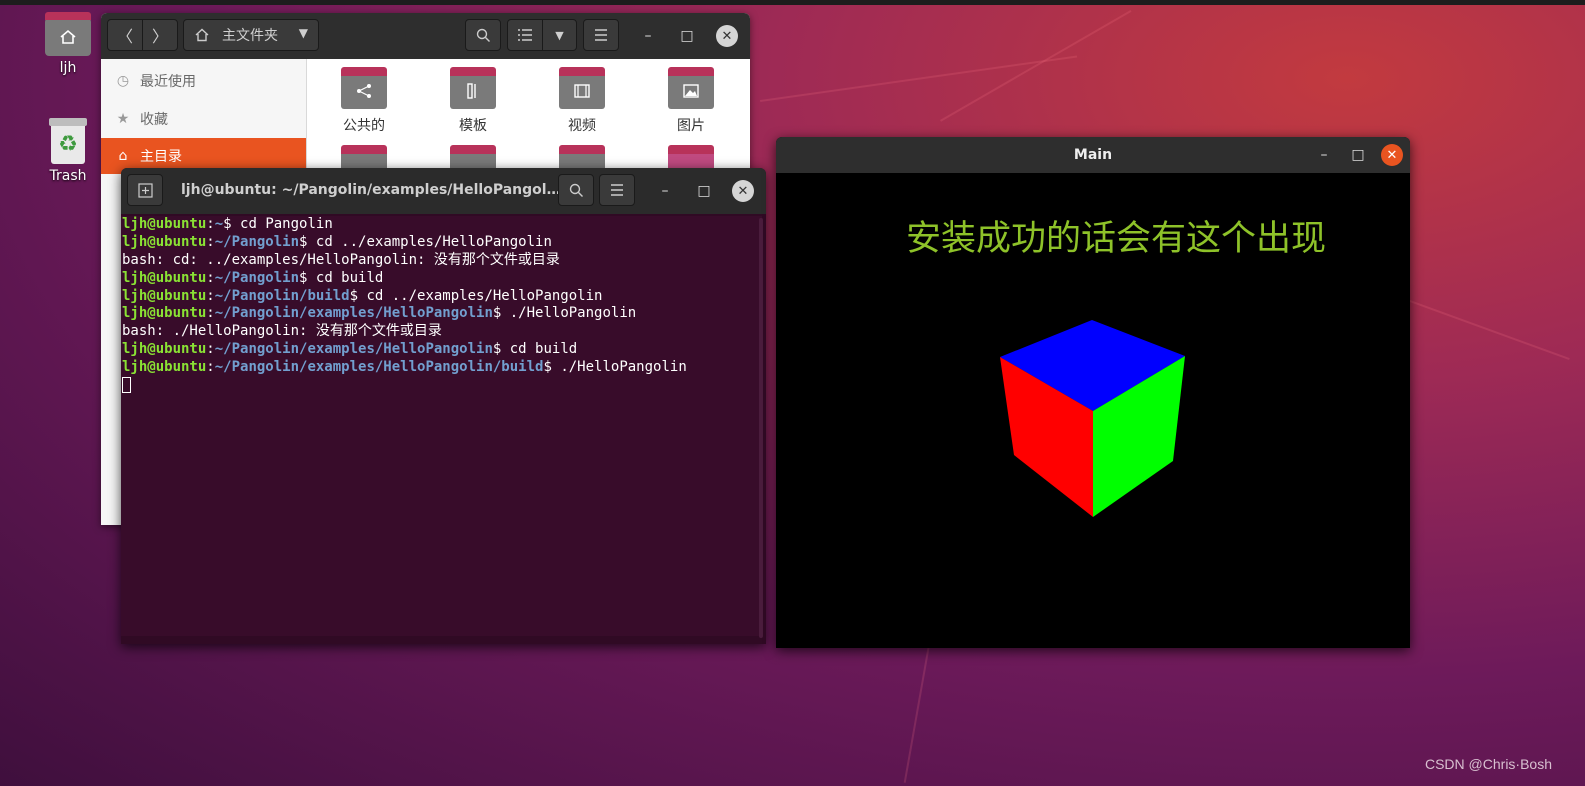 The width and height of the screenshot is (1585, 786). What do you see at coordinates (123, 119) in the screenshot?
I see `star-icon: ★` at bounding box center [123, 119].